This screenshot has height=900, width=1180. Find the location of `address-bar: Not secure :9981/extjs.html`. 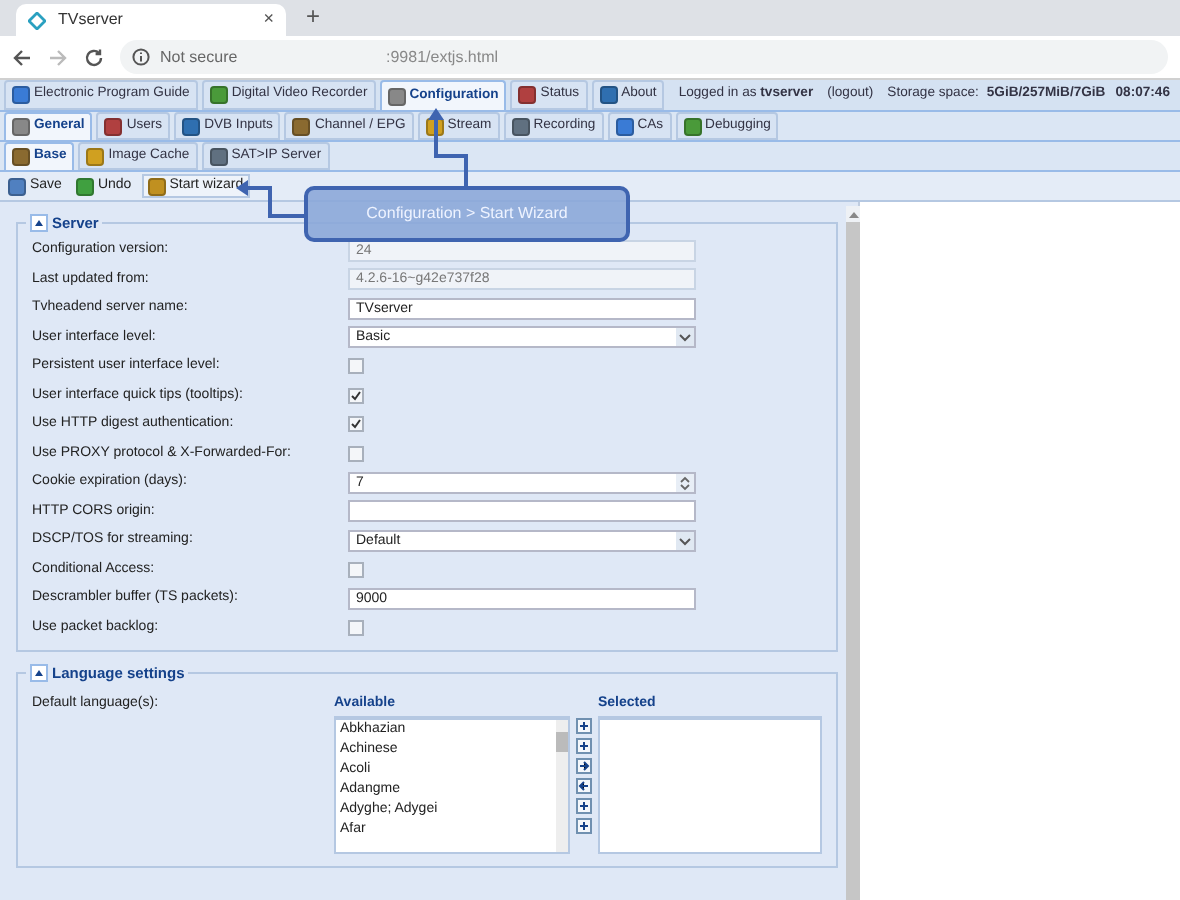

address-bar: Not secure :9981/extjs.html is located at coordinates (644, 57).